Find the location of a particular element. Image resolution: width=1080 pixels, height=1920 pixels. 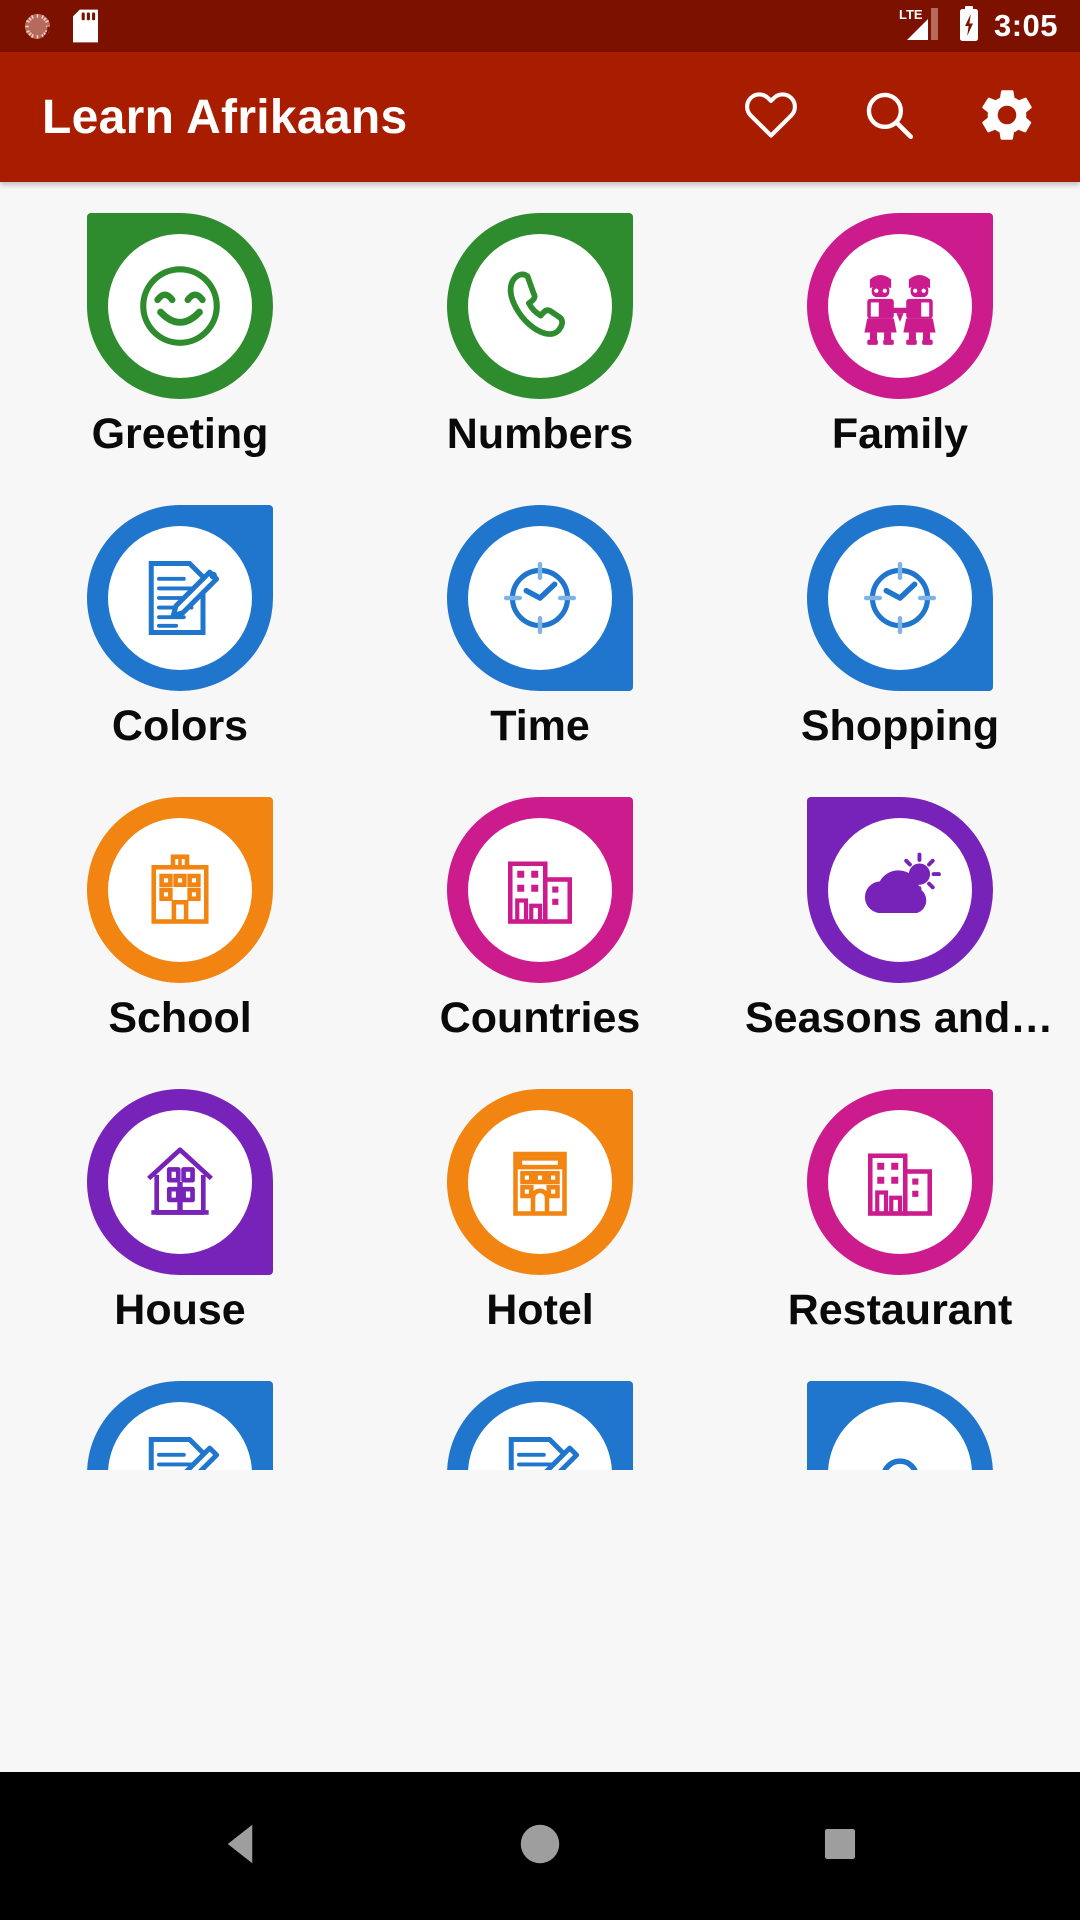

alarm-dial-icon is located at coordinates (37, 26).